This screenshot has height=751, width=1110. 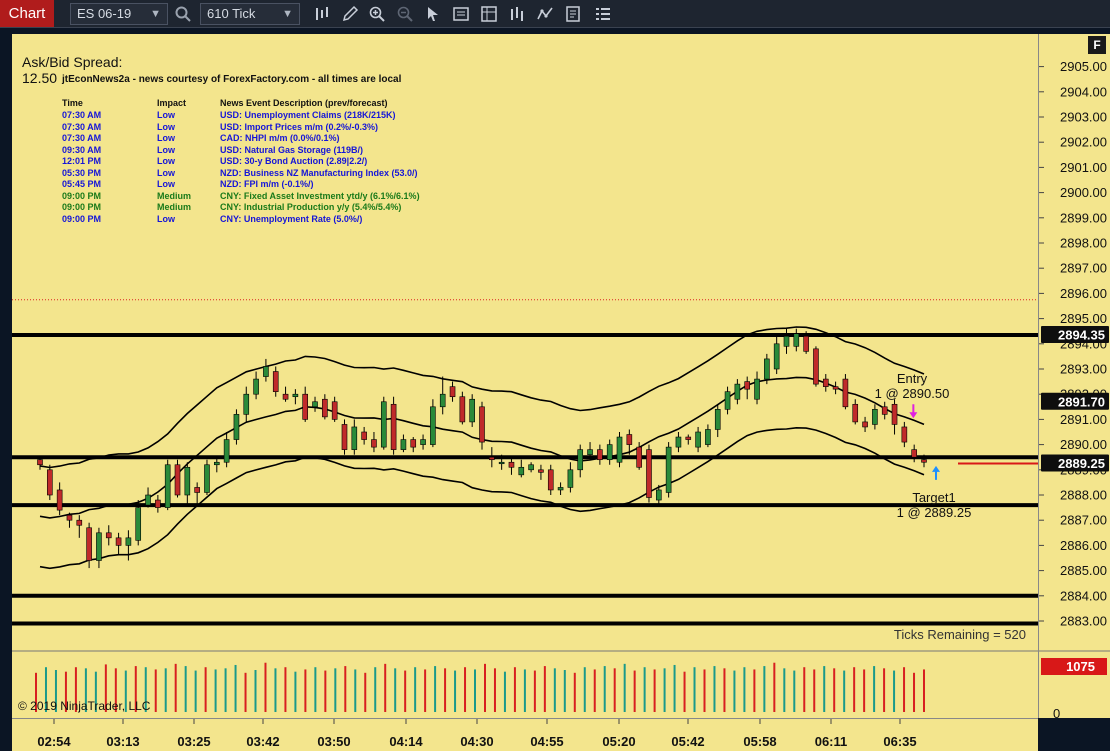 I want to click on interval-selector: 610 Tick ▼, so click(x=250, y=14).